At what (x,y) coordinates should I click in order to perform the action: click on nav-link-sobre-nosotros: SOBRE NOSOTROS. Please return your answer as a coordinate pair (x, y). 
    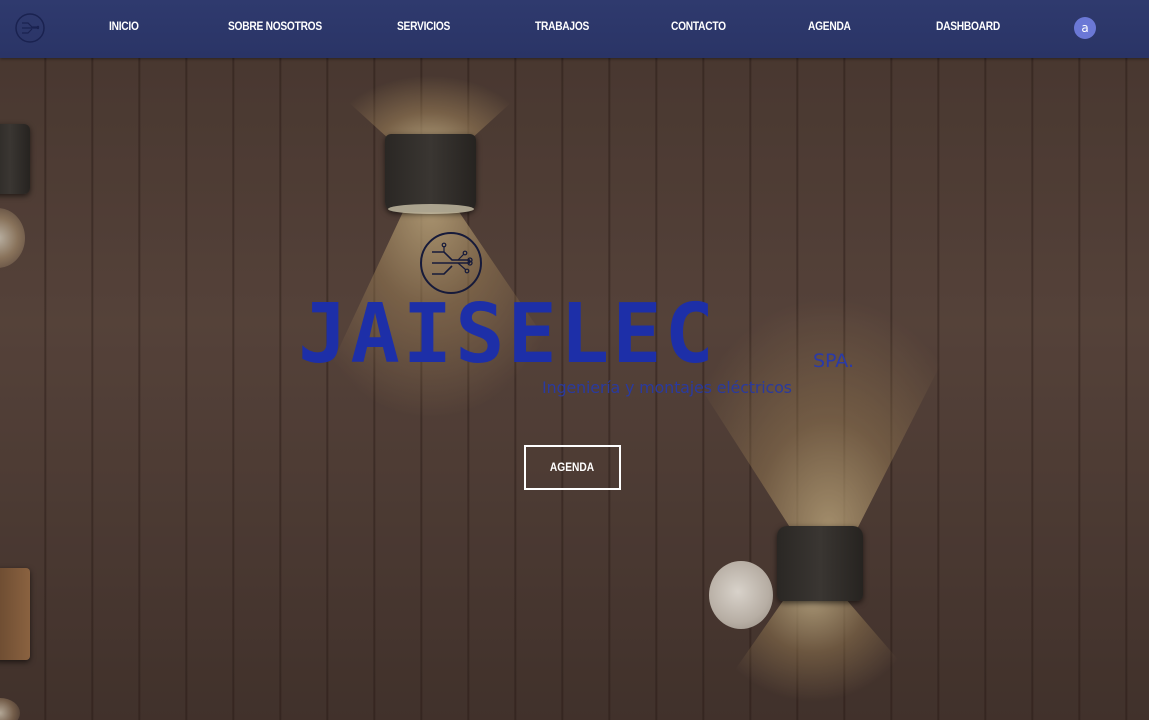
    Looking at the image, I should click on (275, 26).